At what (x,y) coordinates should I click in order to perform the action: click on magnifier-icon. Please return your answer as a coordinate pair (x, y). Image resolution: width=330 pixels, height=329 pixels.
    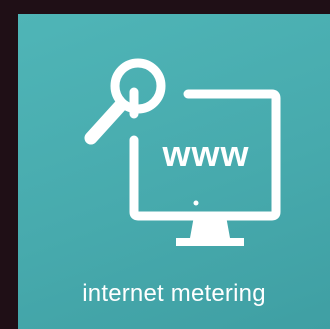
    Looking at the image, I should click on (125, 101).